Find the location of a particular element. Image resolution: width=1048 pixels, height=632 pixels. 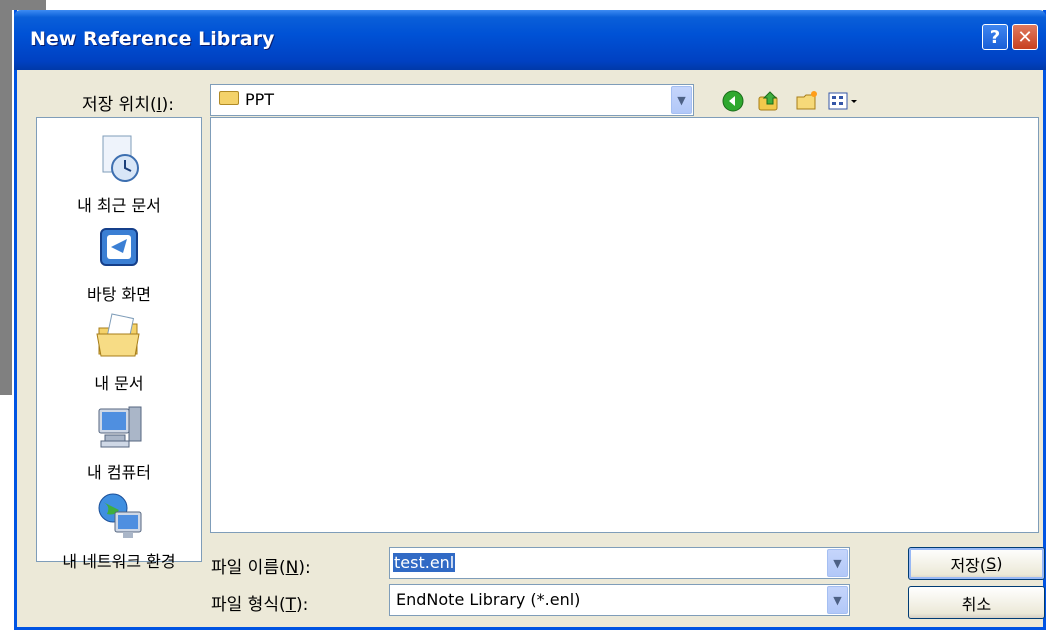

view-menu-icon is located at coordinates (844, 101).